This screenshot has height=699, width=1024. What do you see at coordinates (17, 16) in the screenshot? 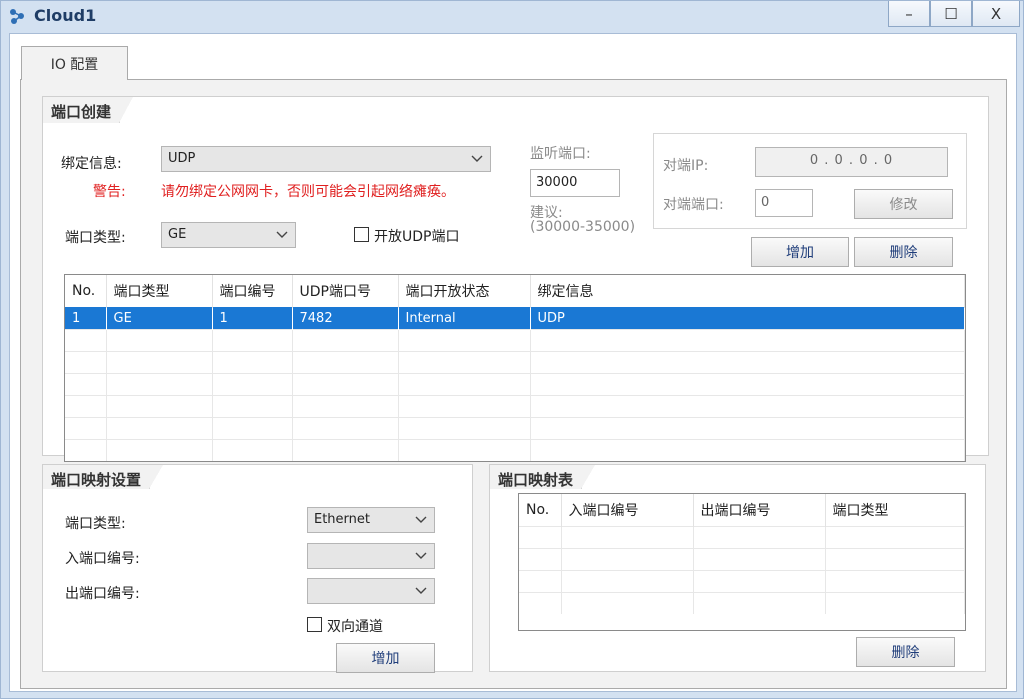
I see `cloud-app-icon` at bounding box center [17, 16].